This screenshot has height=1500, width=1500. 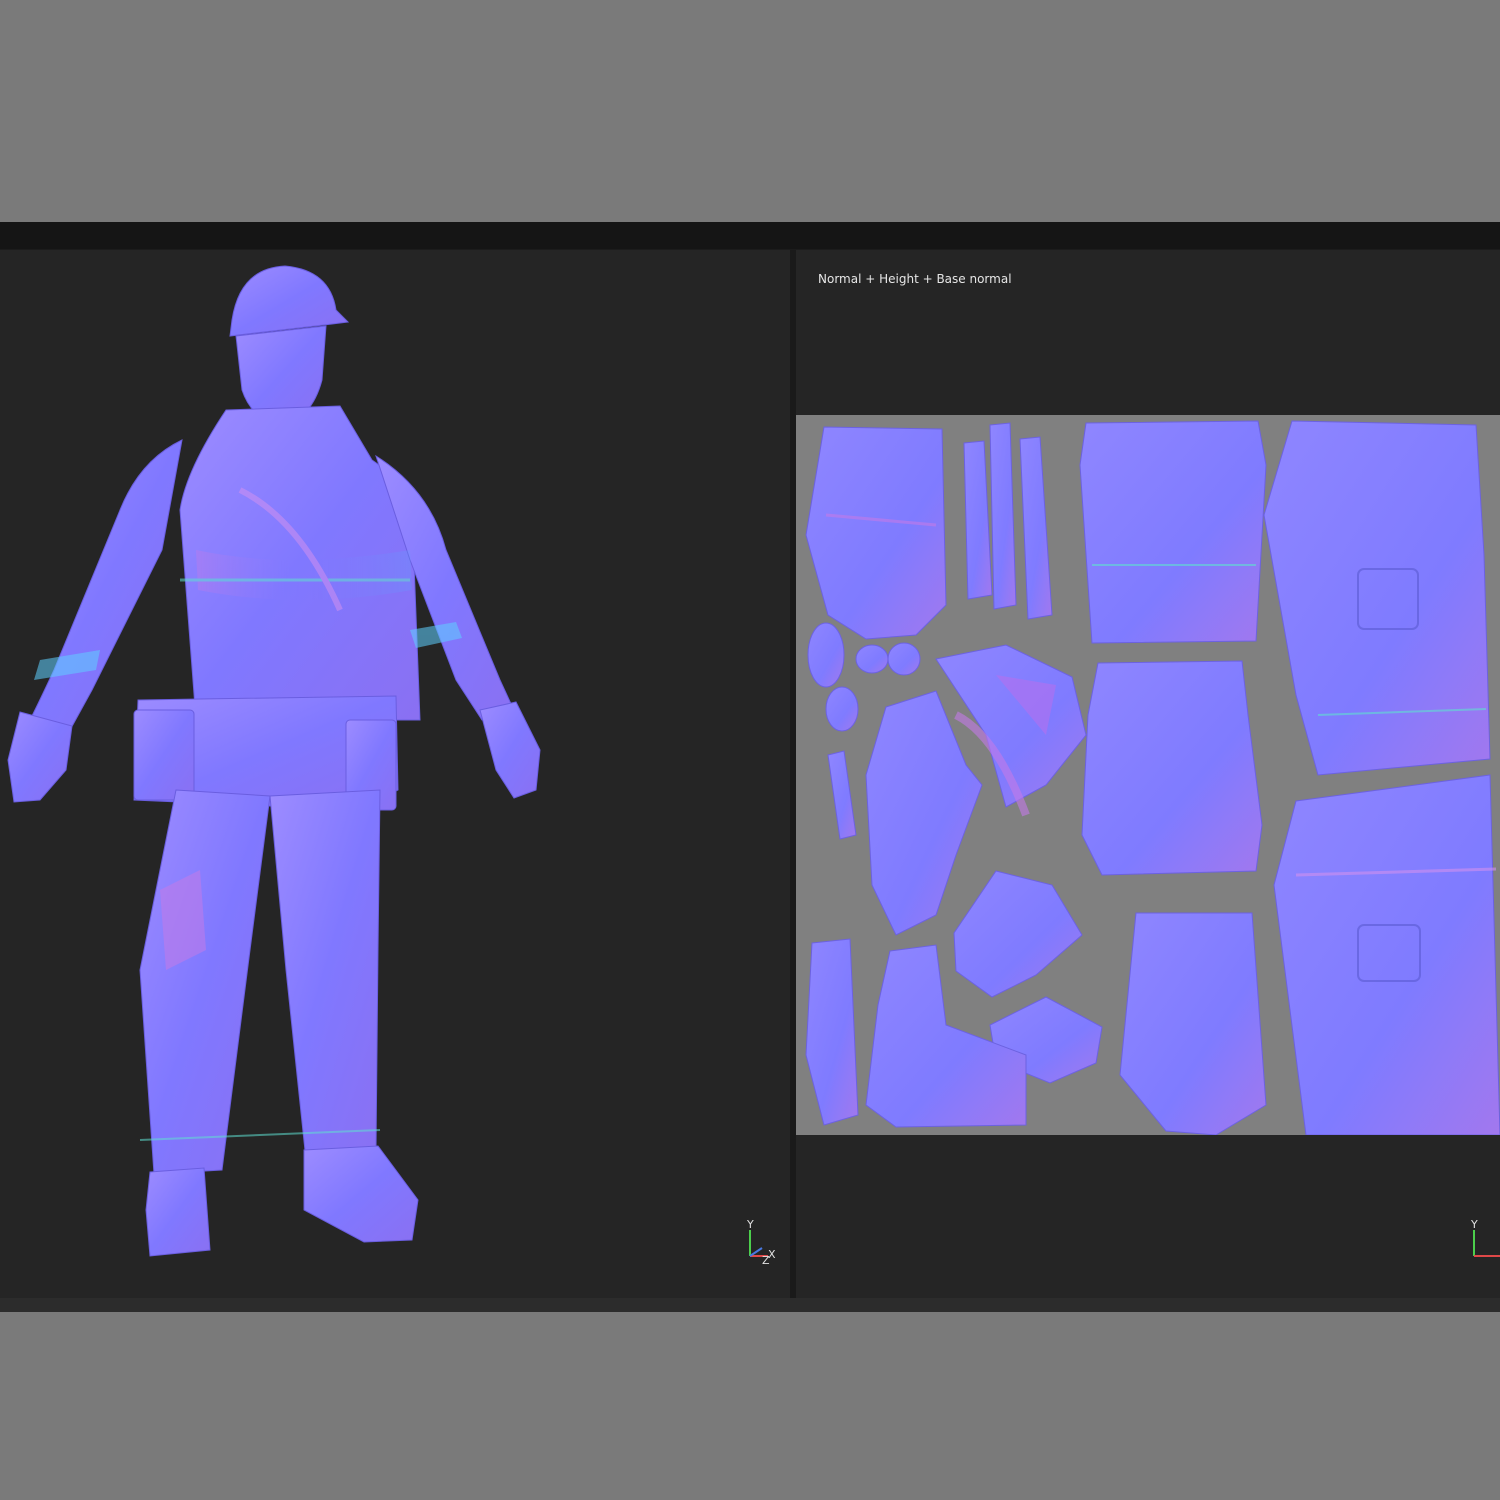 I want to click on uv-island-sole, so click(x=832, y=1032).